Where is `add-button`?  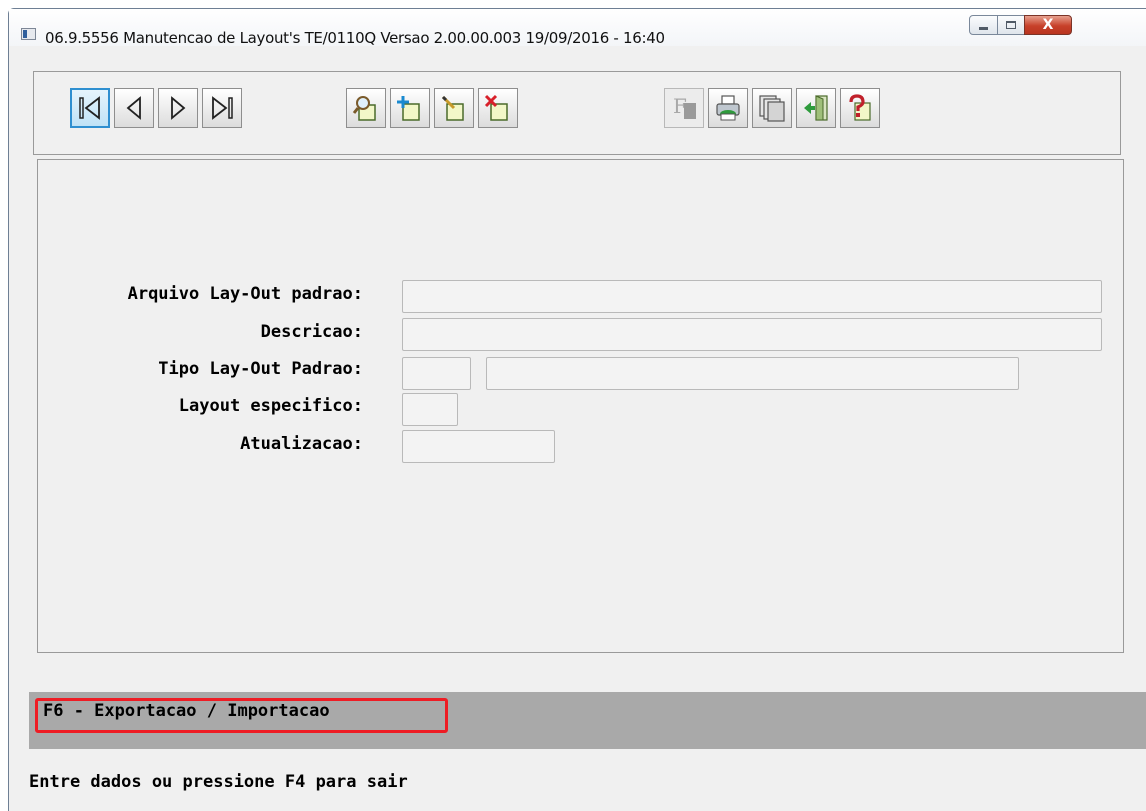 add-button is located at coordinates (410, 108).